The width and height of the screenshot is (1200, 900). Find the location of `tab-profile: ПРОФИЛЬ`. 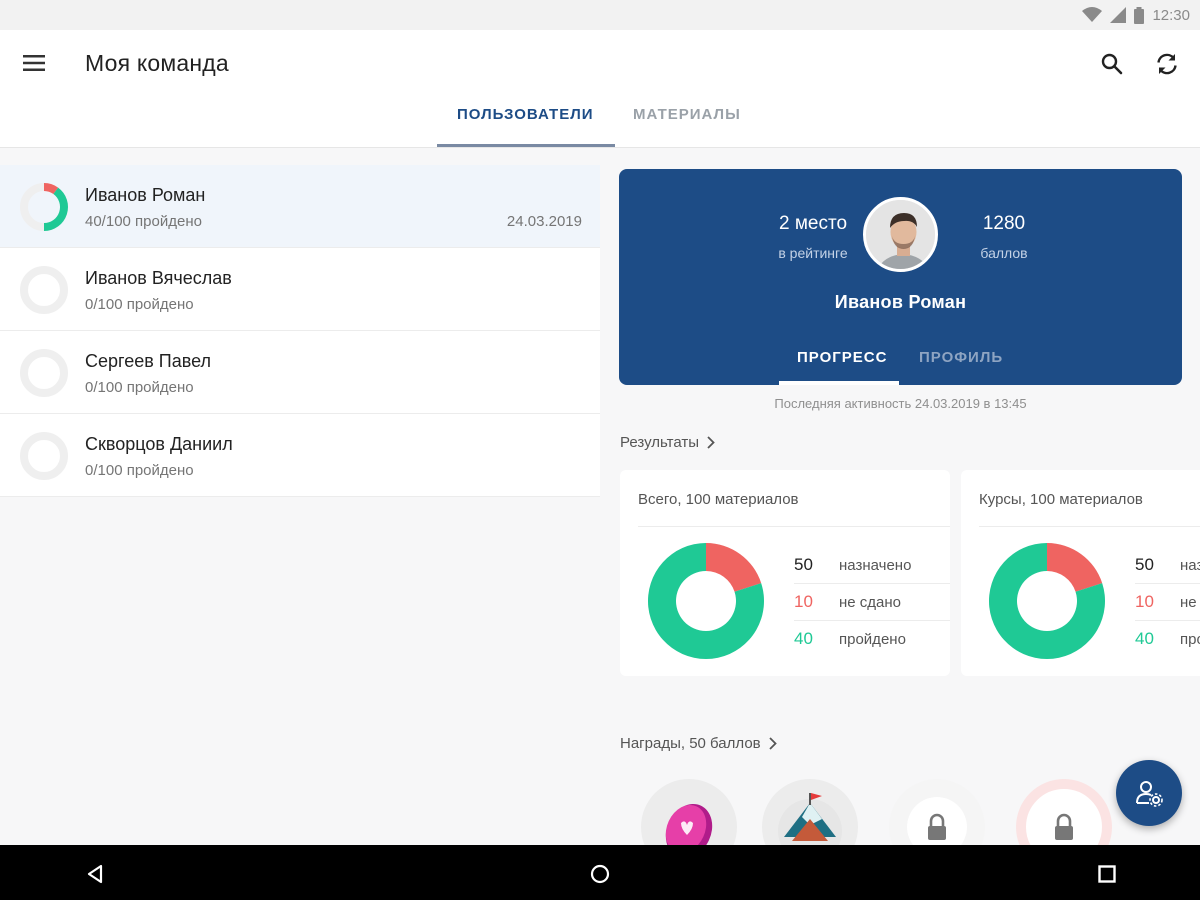

tab-profile: ПРОФИЛЬ is located at coordinates (961, 357).